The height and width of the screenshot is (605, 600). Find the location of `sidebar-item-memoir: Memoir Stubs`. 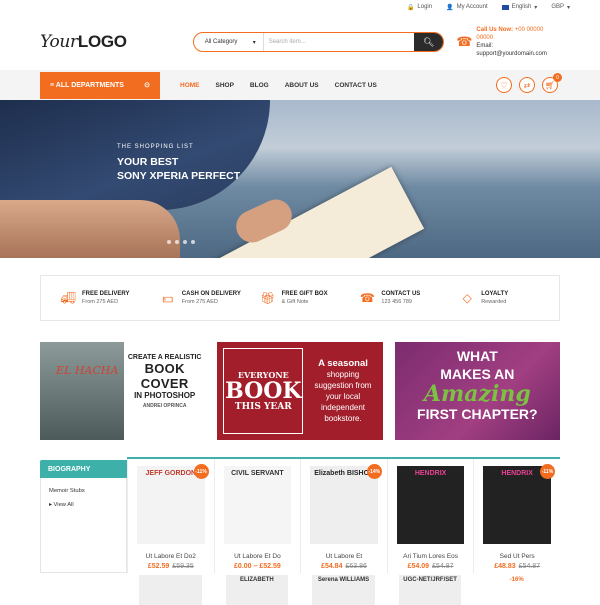

sidebar-item-memoir: Memoir Stubs is located at coordinates (83, 491).